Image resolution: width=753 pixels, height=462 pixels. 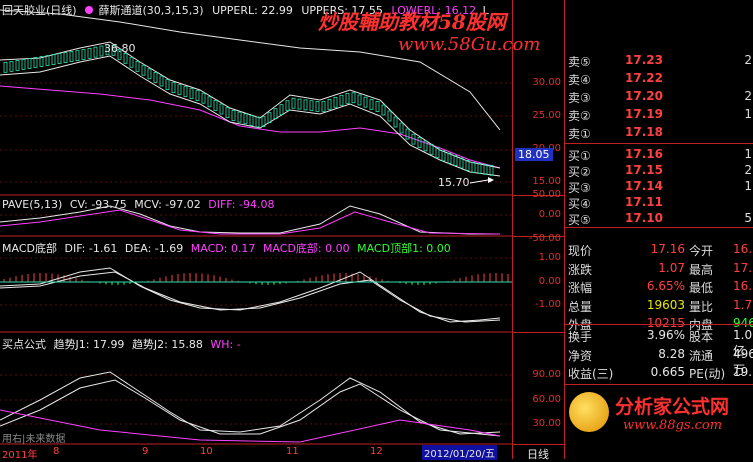 What do you see at coordinates (665, 304) in the screenshot?
I see `stat-value: 19603` at bounding box center [665, 304].